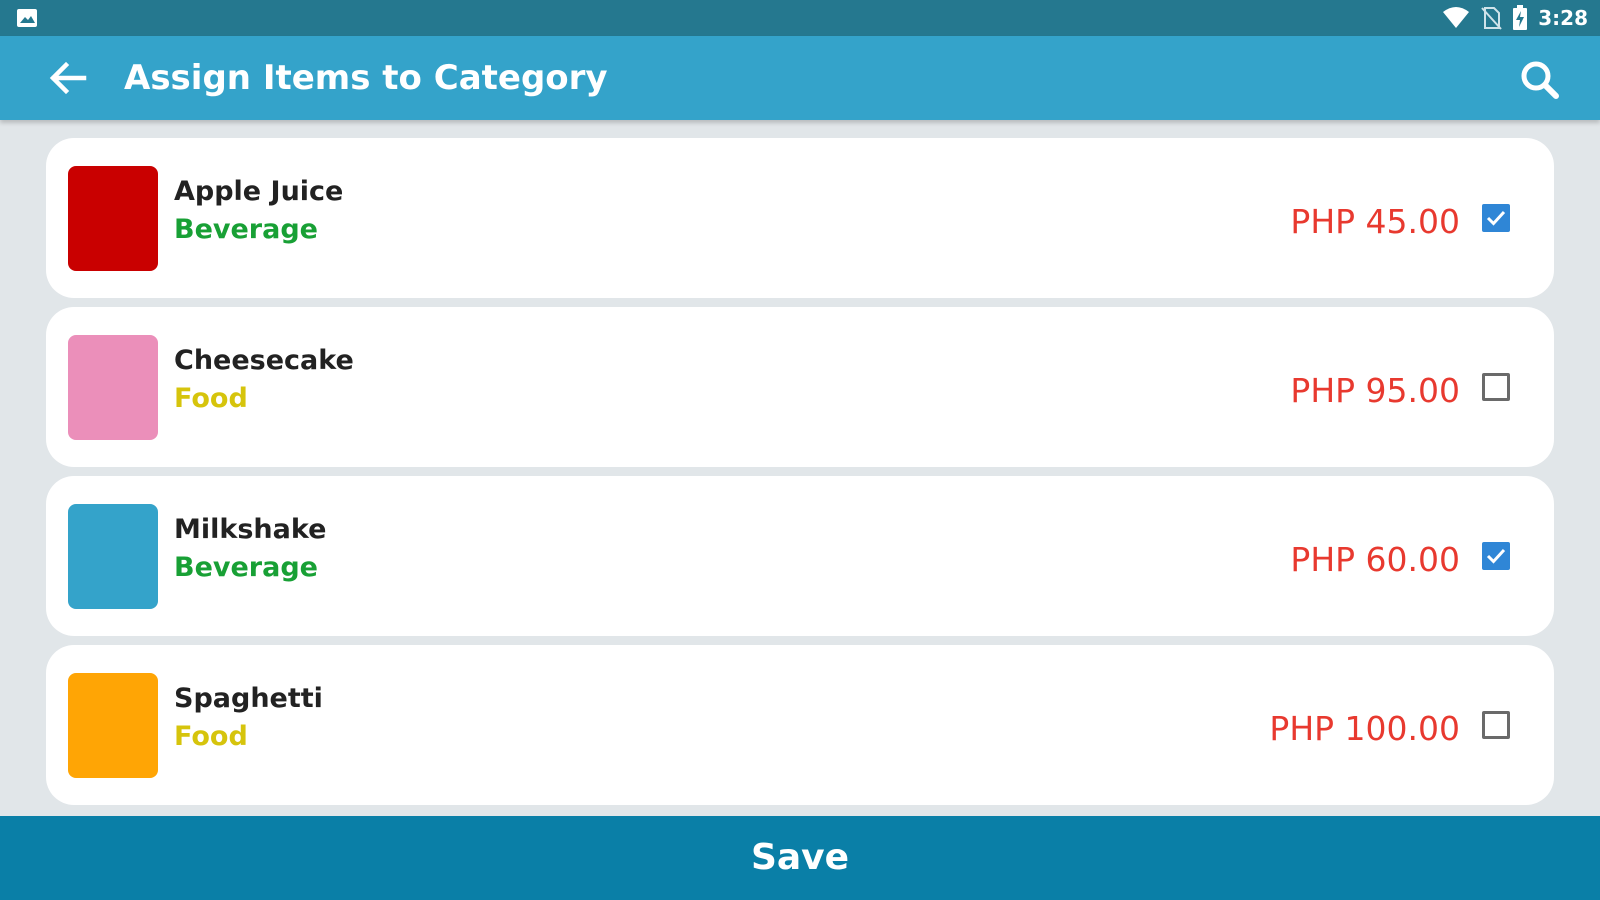  I want to click on item-price: PHP 60.00, so click(1375, 559).